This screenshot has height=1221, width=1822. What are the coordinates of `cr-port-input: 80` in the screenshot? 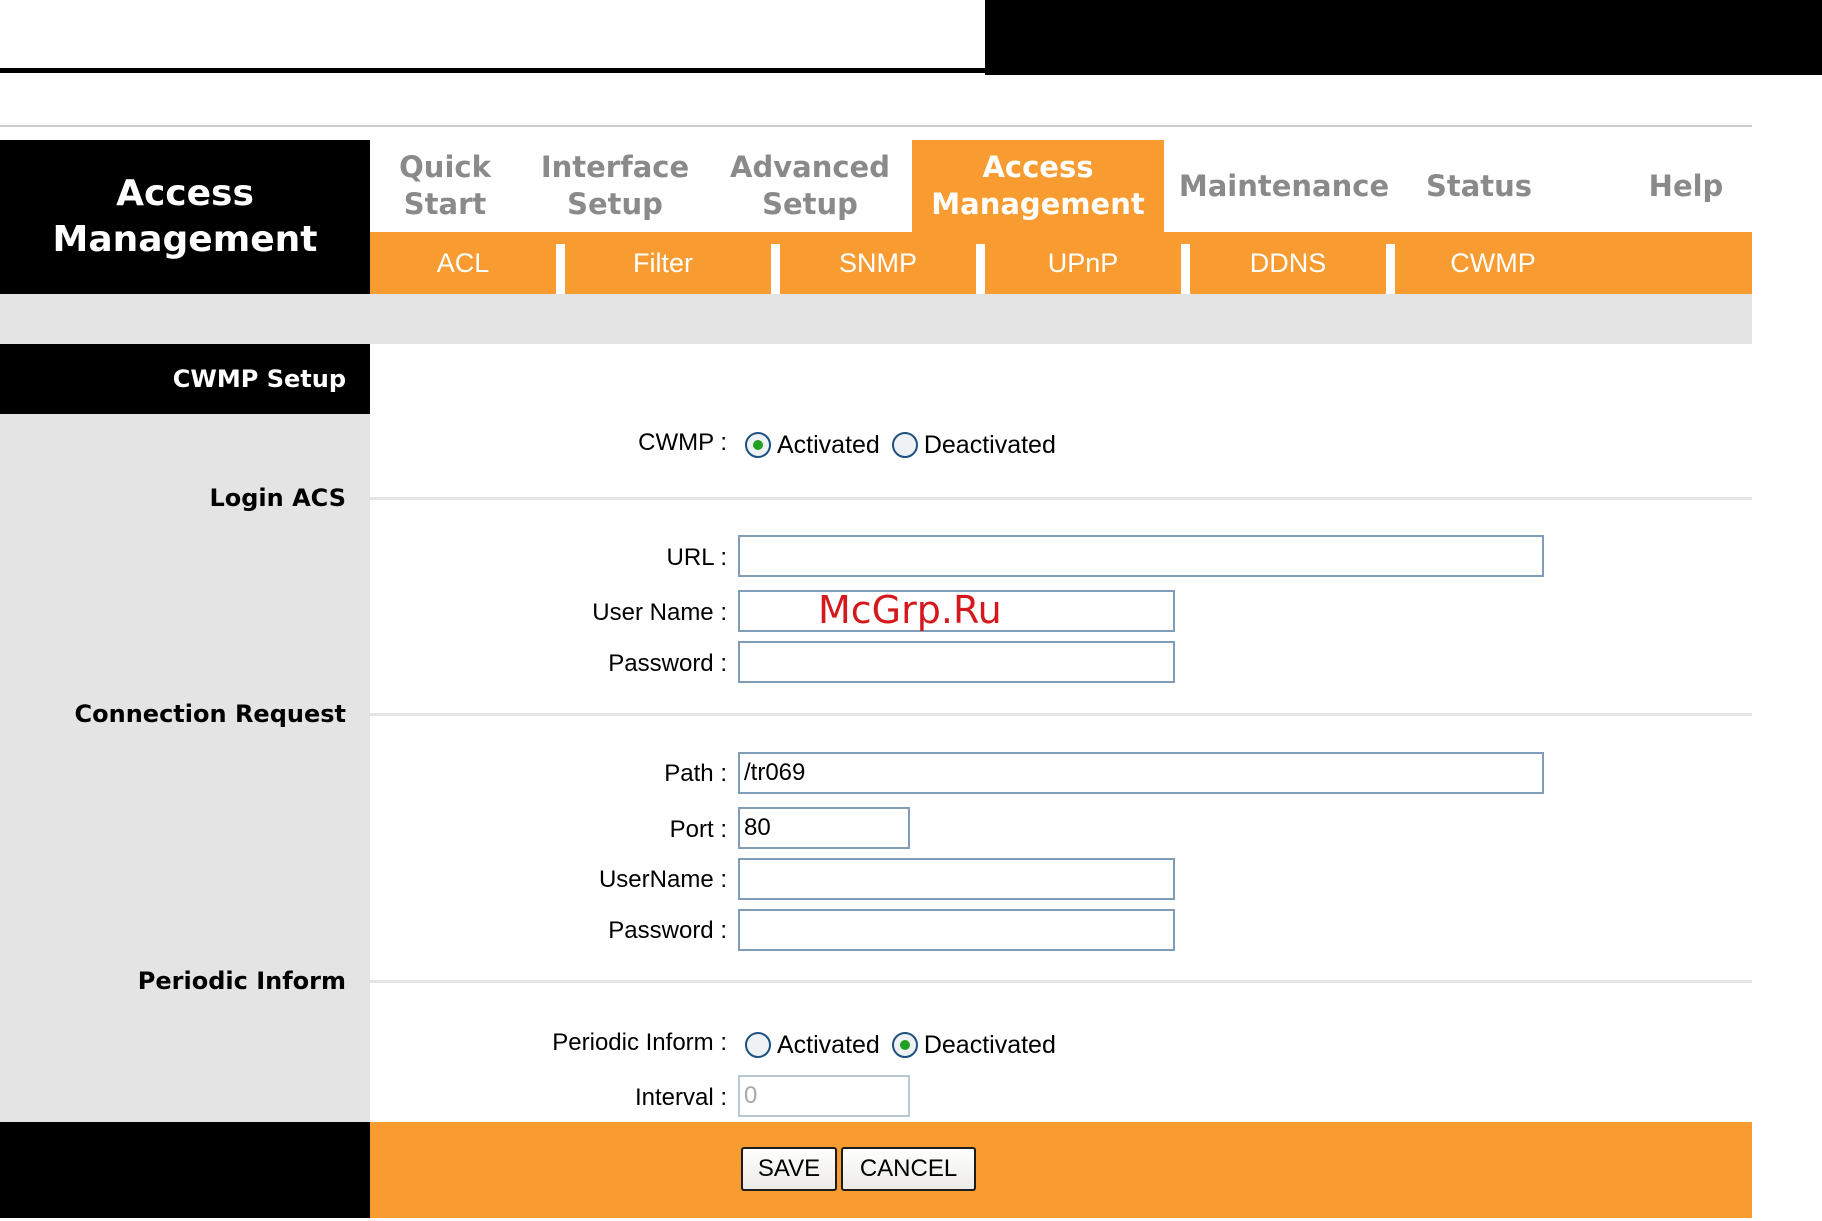 It's located at (824, 828).